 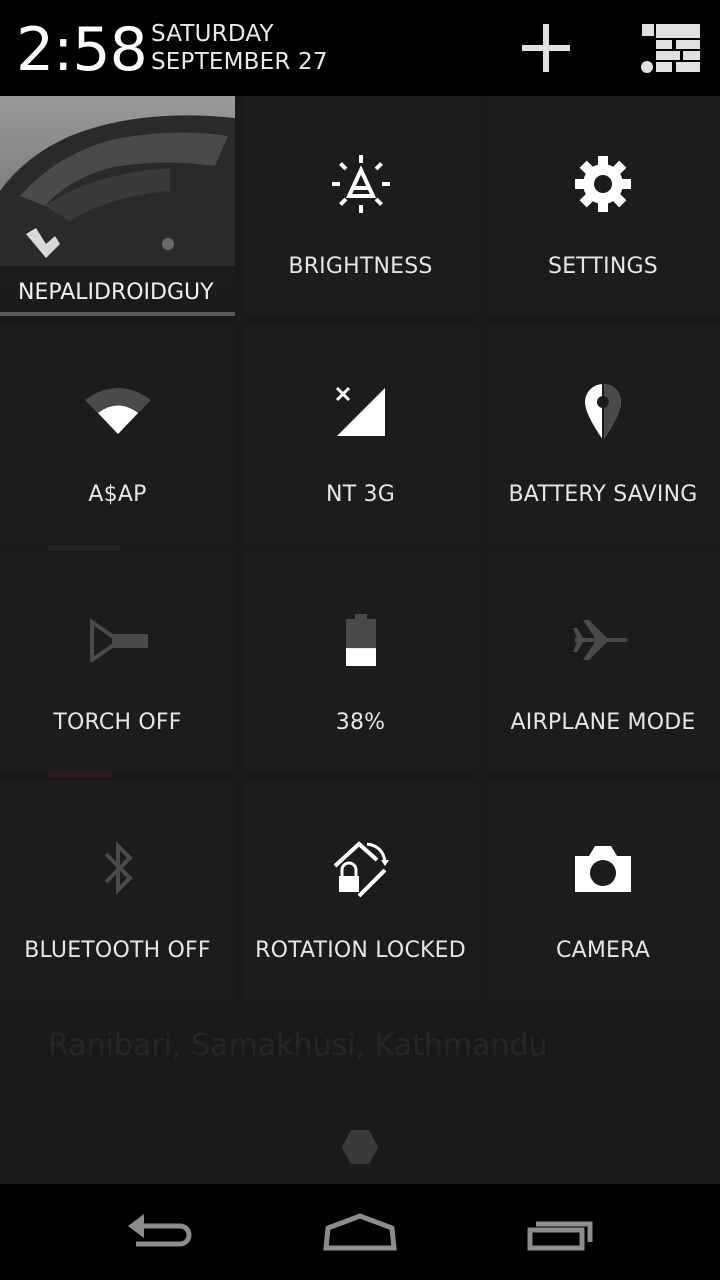 I want to click on tile-label: TORCH OFF, so click(x=117, y=722).